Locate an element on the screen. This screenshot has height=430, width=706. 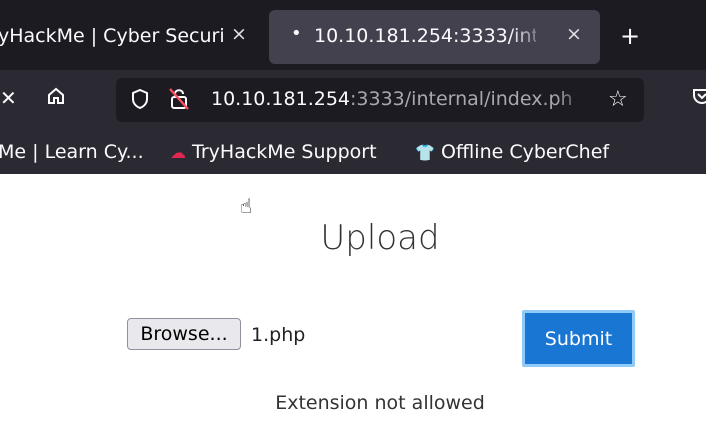
cloud-icon: ☁ is located at coordinates (178, 152).